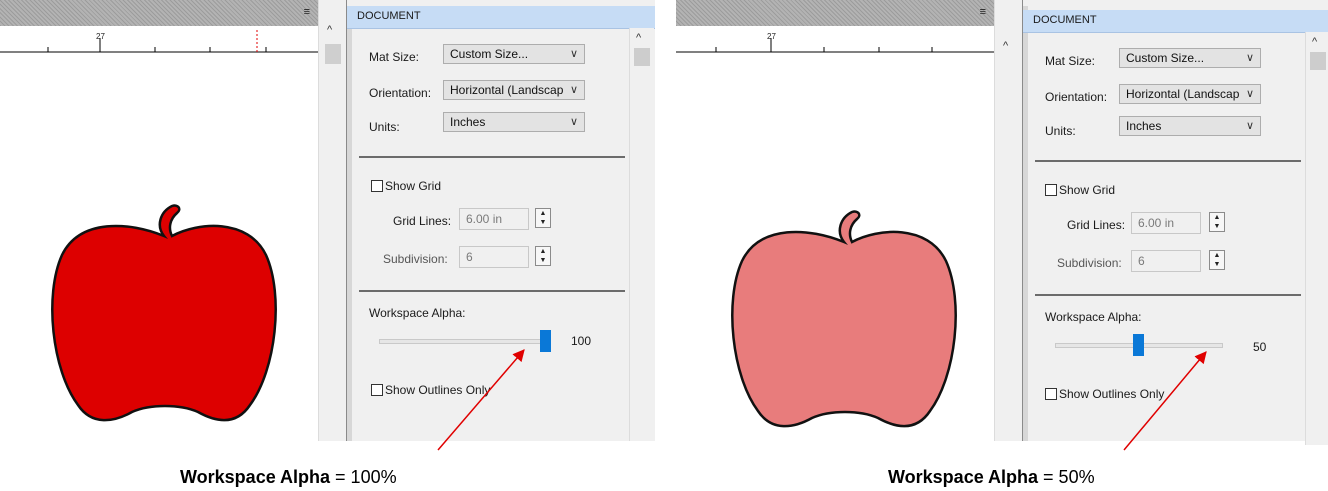 The height and width of the screenshot is (491, 1328). I want to click on workspace-alpha-value: 100, so click(581, 341).